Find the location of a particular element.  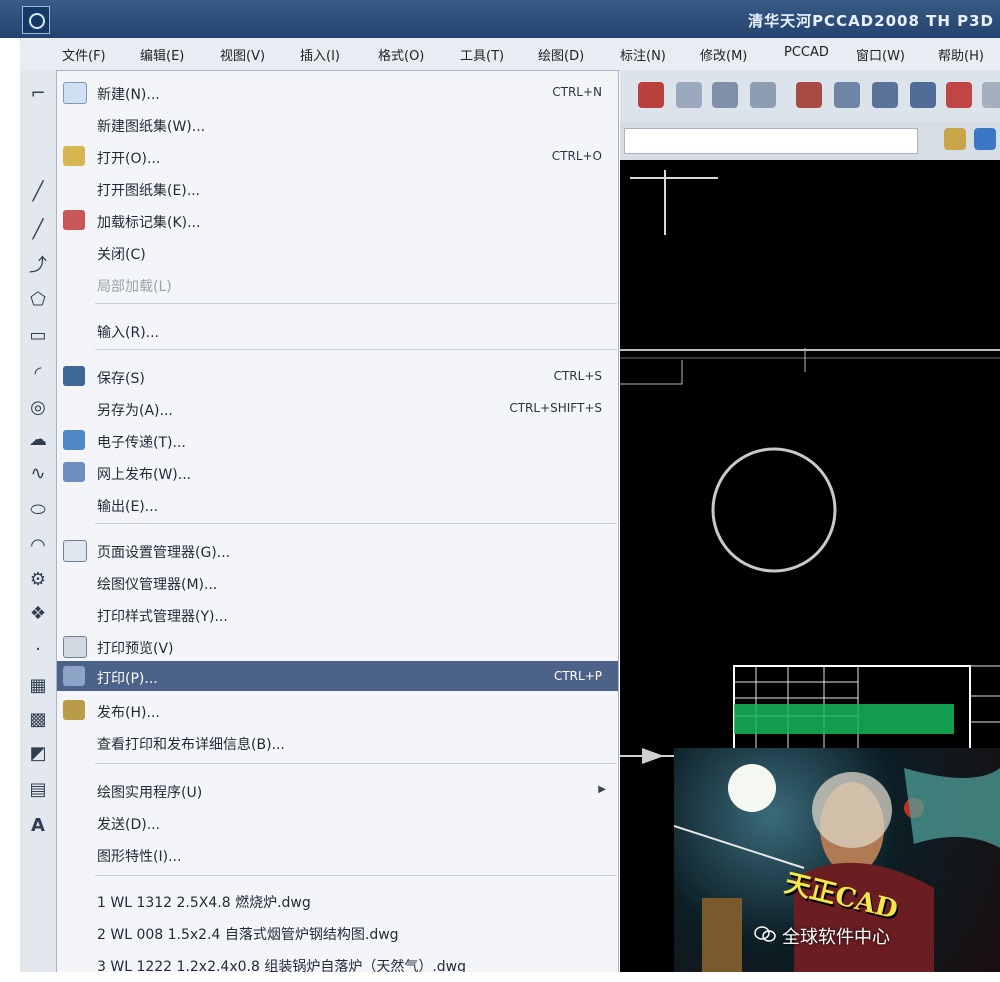

menu-item-label: 2 WL 008 1.5x2.4 自落式烟管炉钢结构图.dwg is located at coordinates (248, 935).